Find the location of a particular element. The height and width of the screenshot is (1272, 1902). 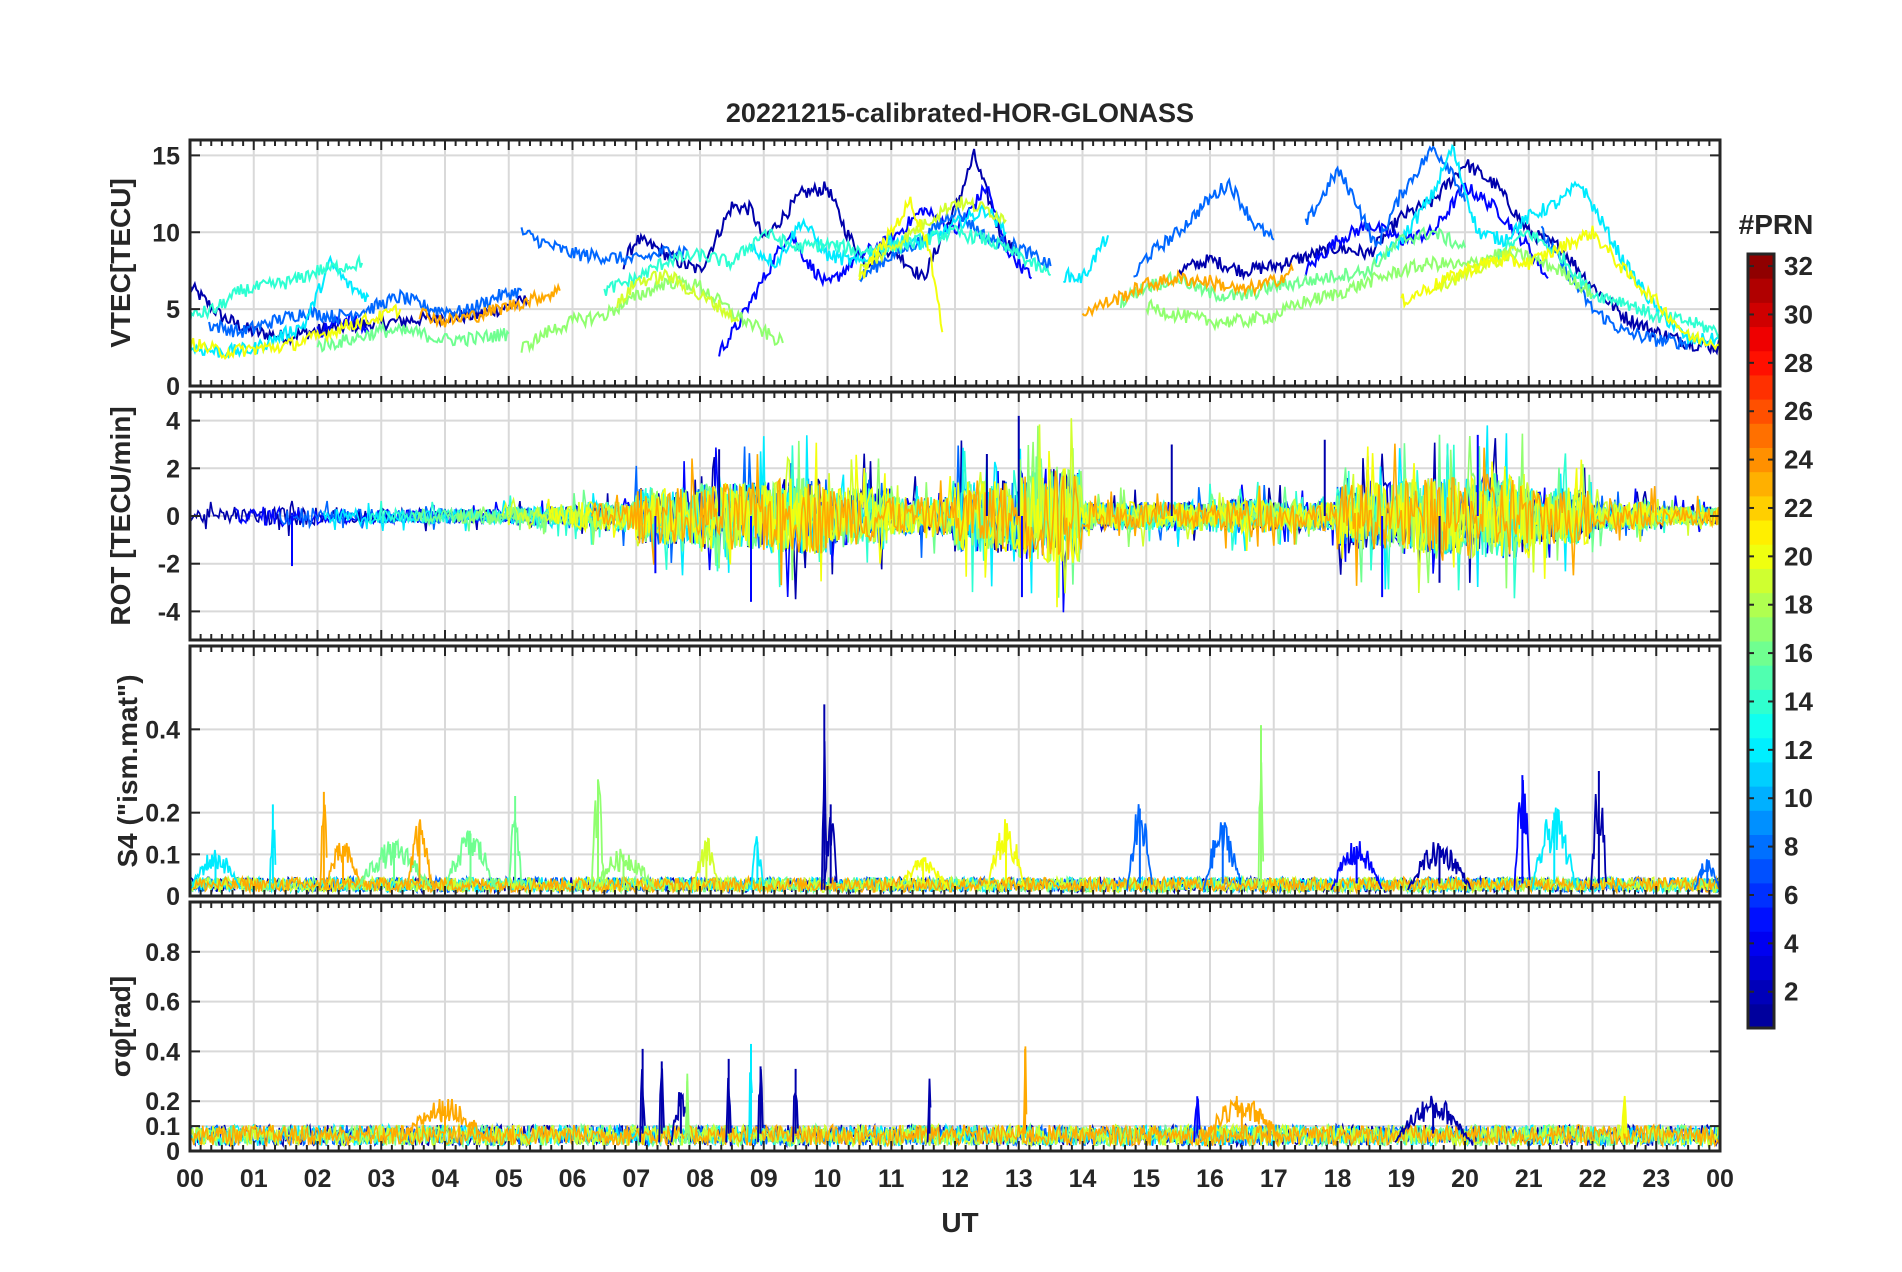

colorbar-tick-label: 30 is located at coordinates (1798, 314).